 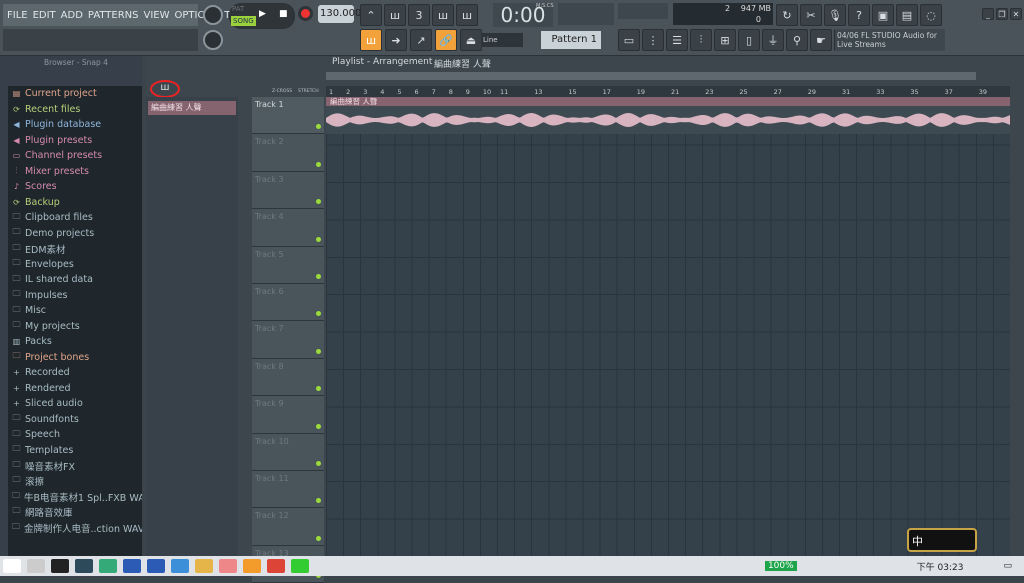 I want to click on song-toggle: SONG, so click(x=243, y=21).